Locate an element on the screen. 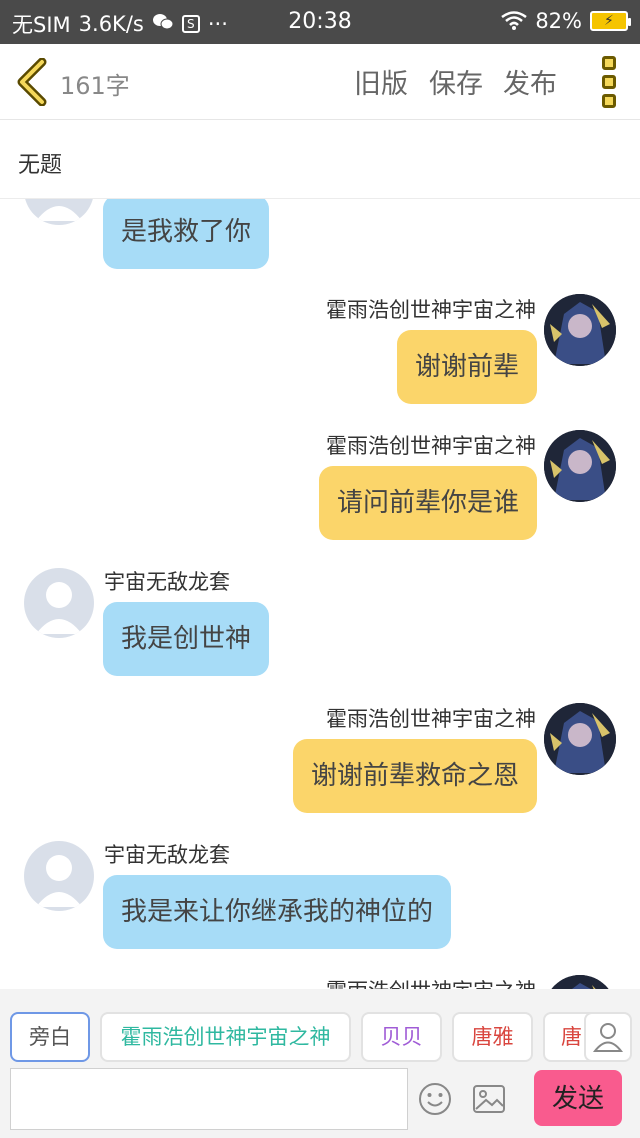  more-menu-button is located at coordinates (609, 82).